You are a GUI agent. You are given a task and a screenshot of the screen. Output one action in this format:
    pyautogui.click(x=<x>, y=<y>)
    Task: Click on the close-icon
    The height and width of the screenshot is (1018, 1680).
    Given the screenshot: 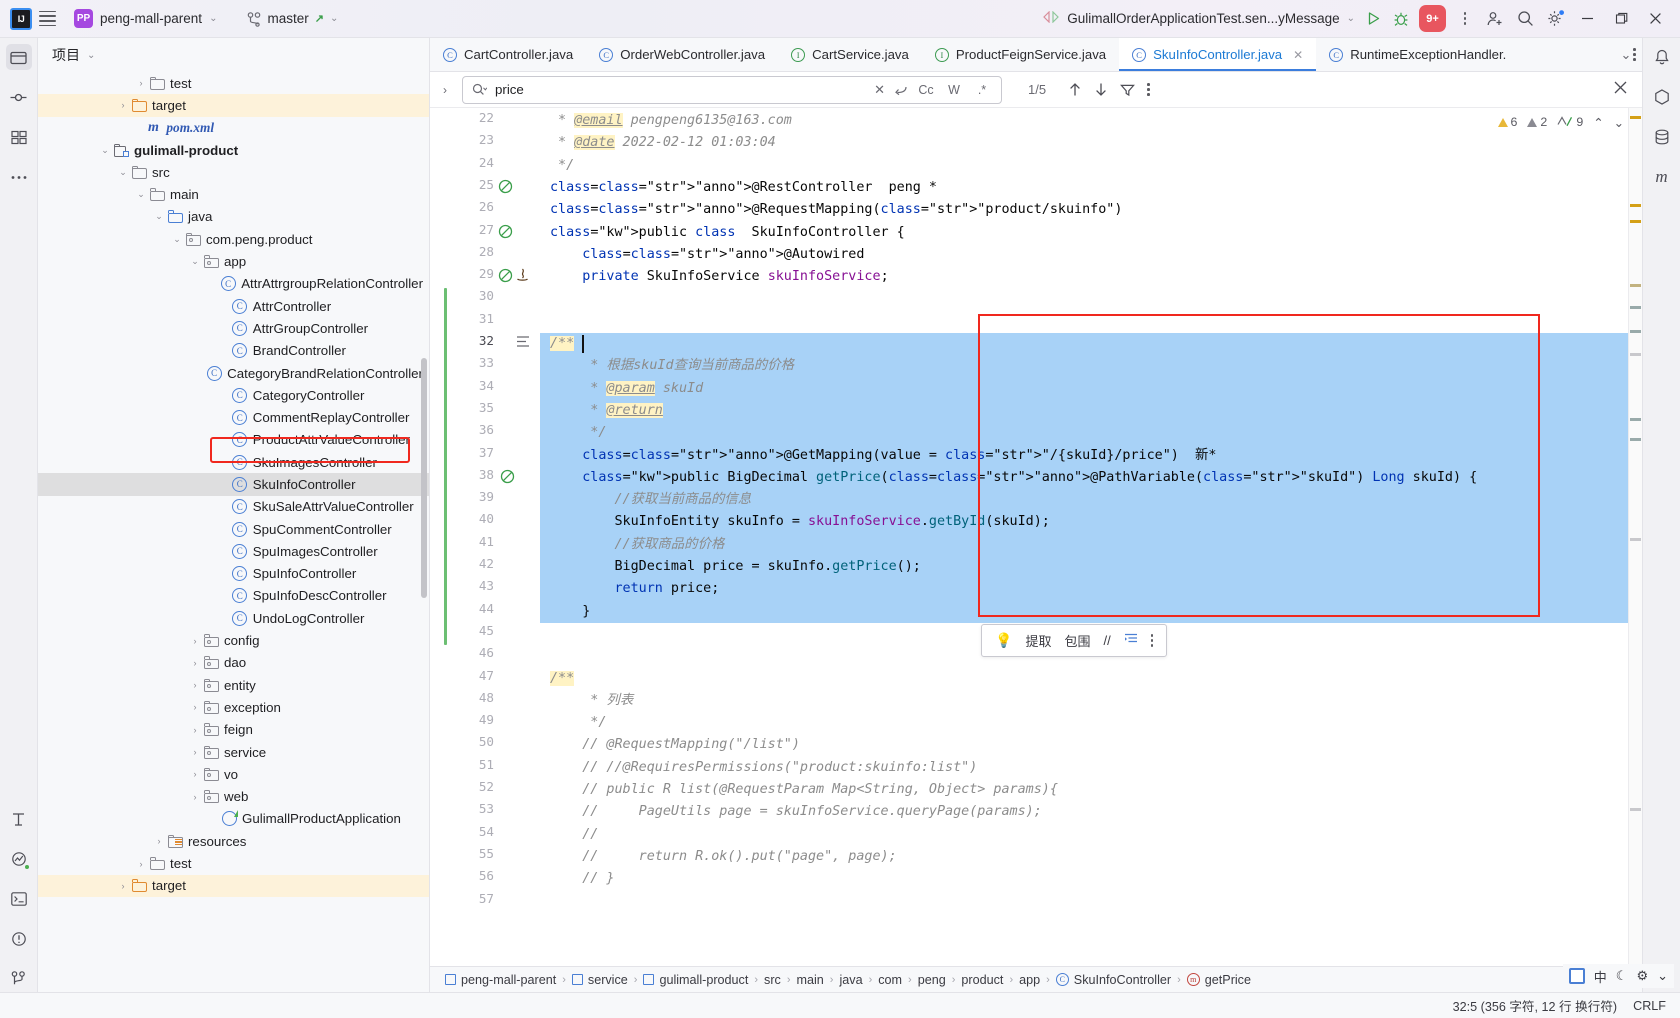 What is the action you would take?
    pyautogui.click(x=1655, y=19)
    